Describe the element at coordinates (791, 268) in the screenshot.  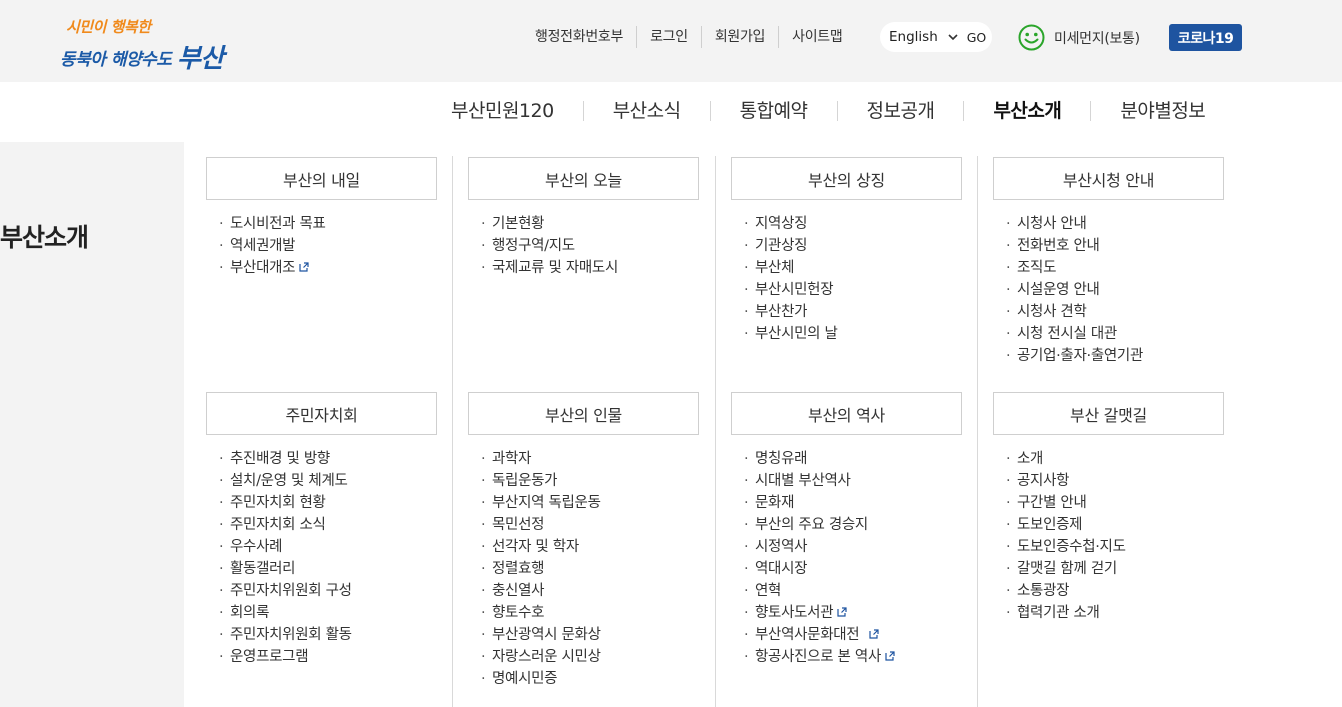
I see `list-item: 부산체` at that location.